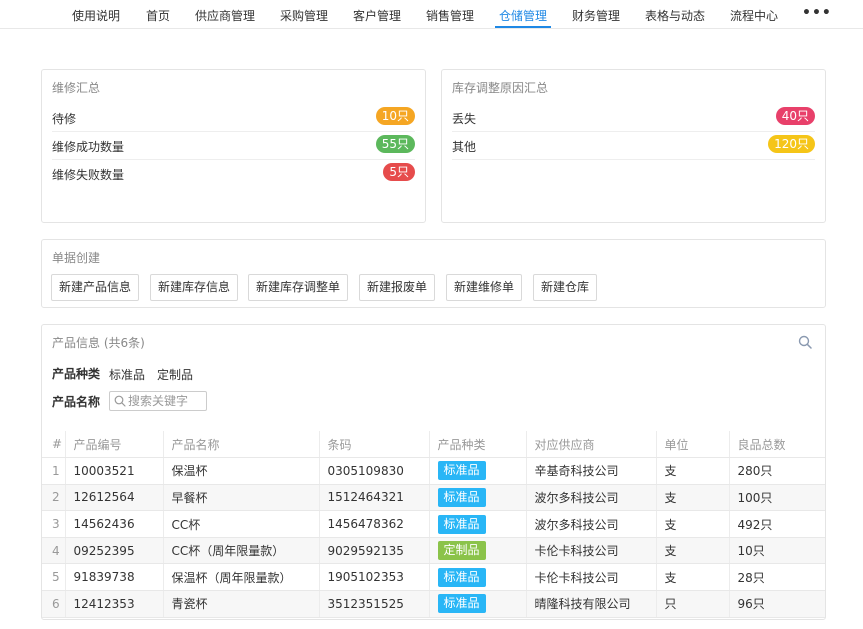 This screenshot has height=629, width=863. Describe the element at coordinates (241, 524) in the screenshot. I see `product-name-cell: CC杯` at that location.